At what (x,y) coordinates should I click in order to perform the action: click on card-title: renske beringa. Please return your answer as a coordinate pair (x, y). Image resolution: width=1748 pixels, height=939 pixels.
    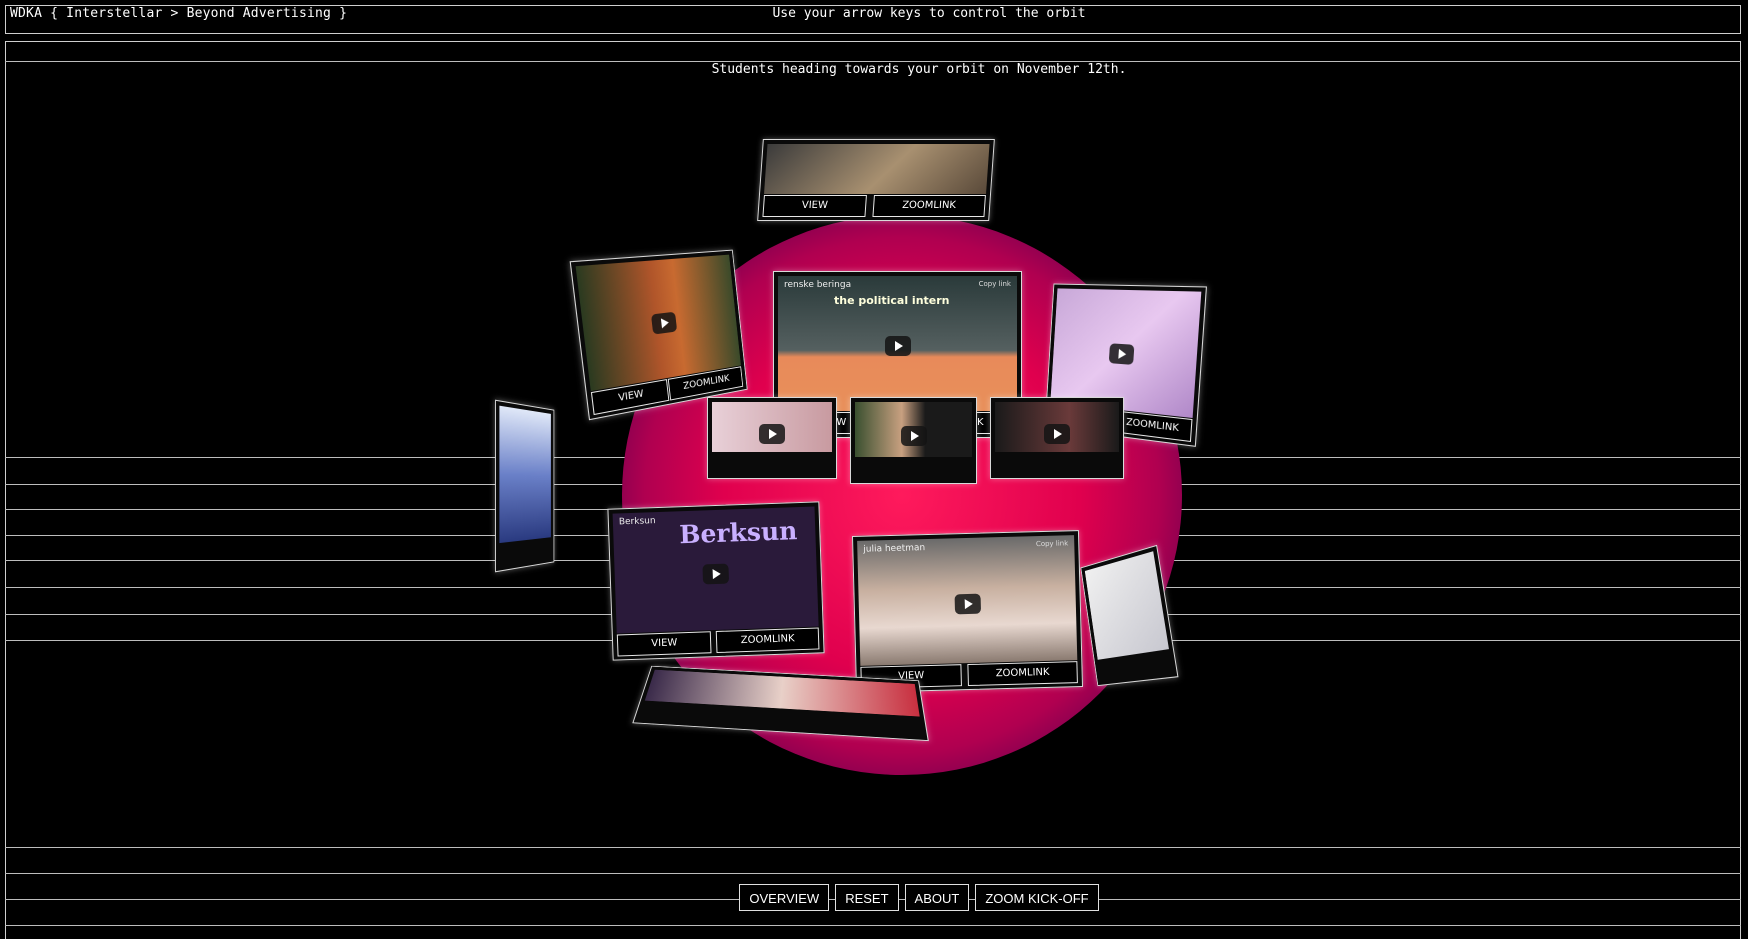
    Looking at the image, I should click on (818, 285).